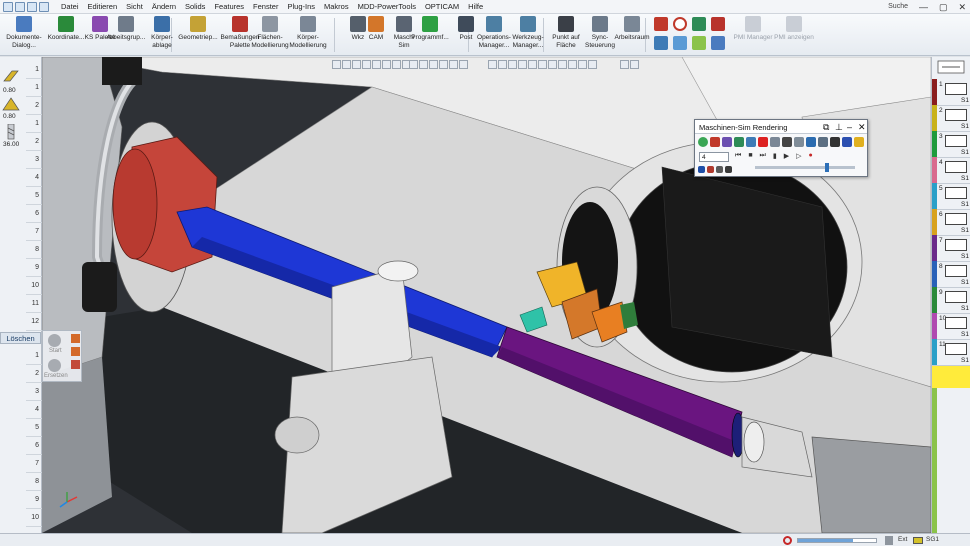 The image size is (970, 546). Describe the element at coordinates (718, 43) in the screenshot. I see `axis-icon` at that location.